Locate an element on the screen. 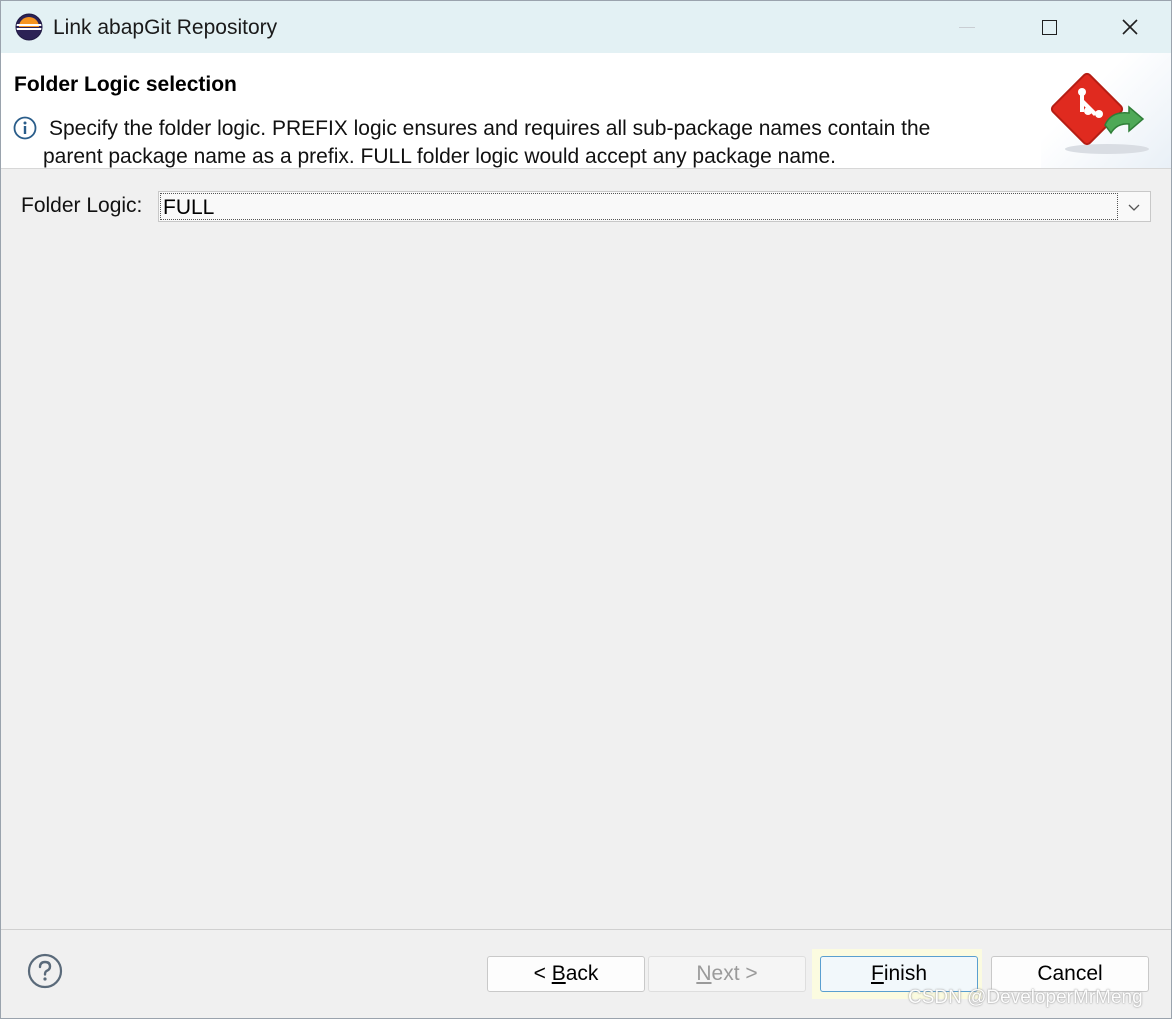 The image size is (1172, 1019). wizard-banner is located at coordinates (1106, 110).